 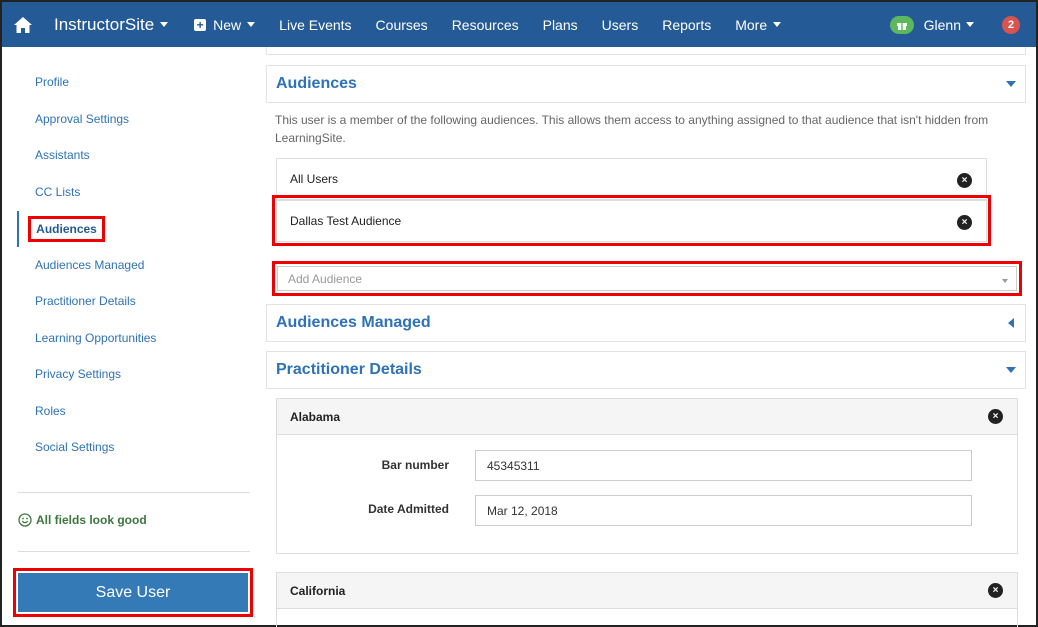 I want to click on bar-number-label: Bar number, so click(x=415, y=465).